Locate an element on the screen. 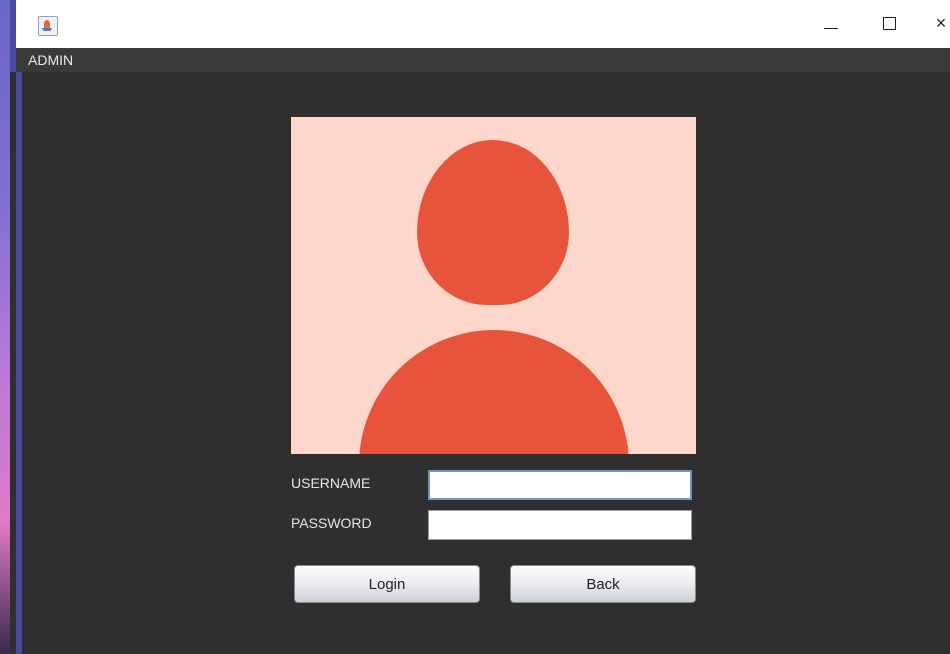 The height and width of the screenshot is (654, 950). java-app-icon is located at coordinates (48, 26).